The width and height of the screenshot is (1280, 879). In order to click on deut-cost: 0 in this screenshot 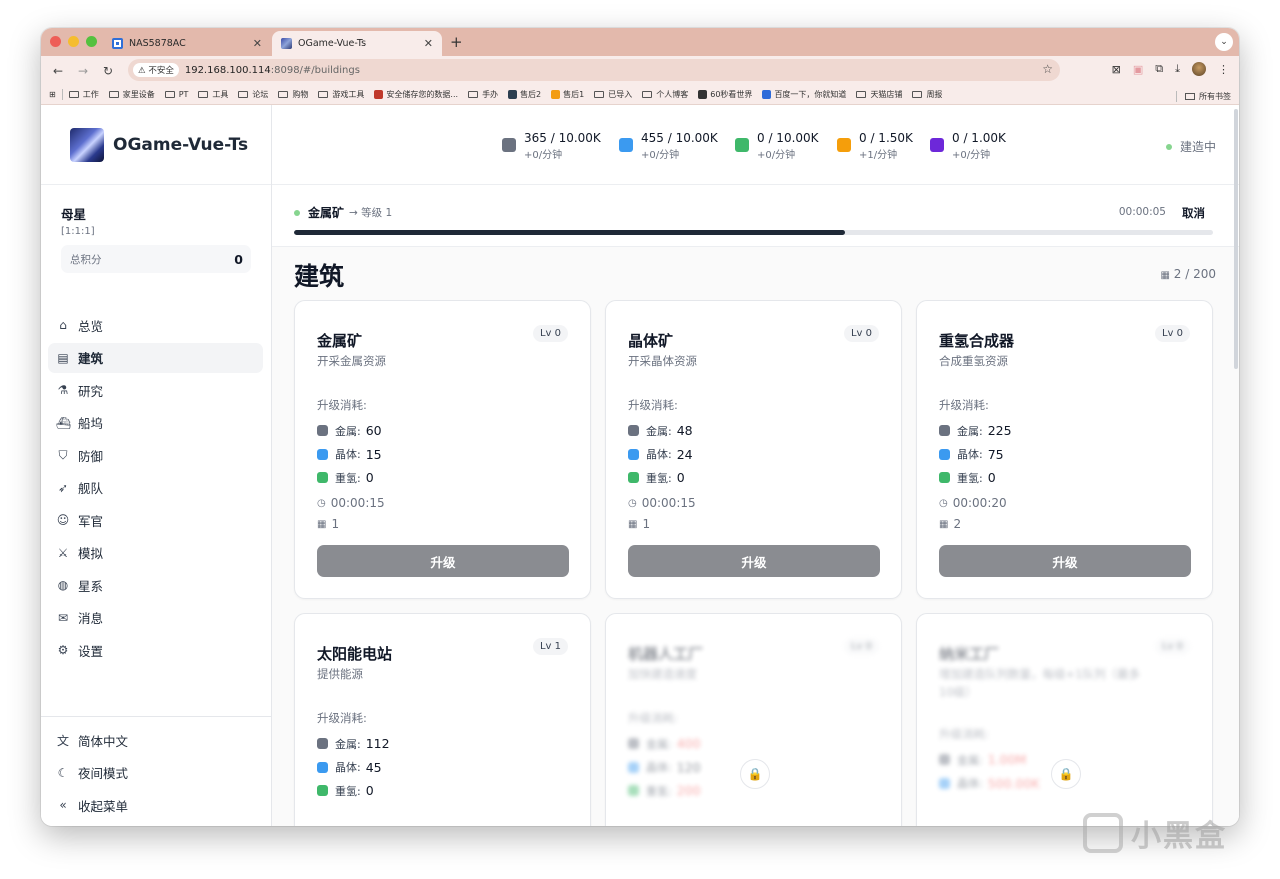, I will do `click(369, 791)`.